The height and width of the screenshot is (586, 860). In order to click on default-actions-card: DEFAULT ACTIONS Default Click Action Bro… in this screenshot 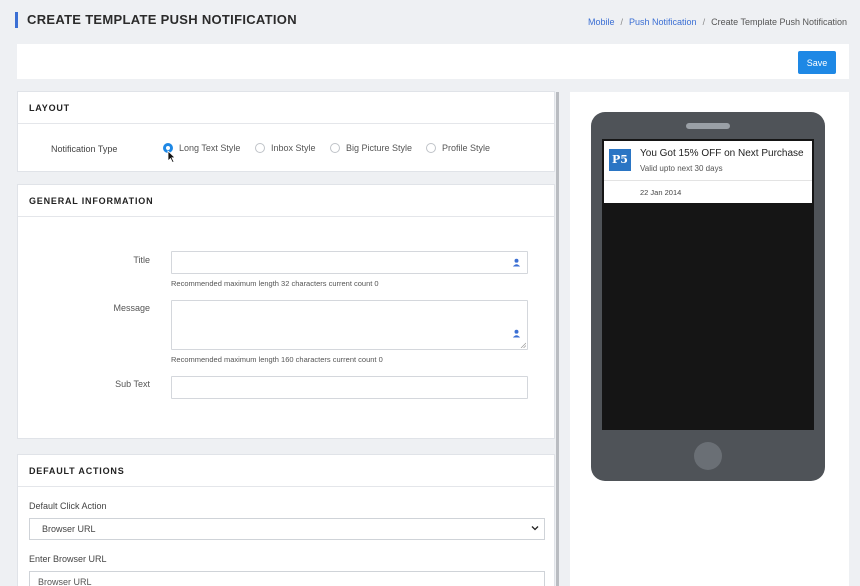, I will do `click(286, 520)`.